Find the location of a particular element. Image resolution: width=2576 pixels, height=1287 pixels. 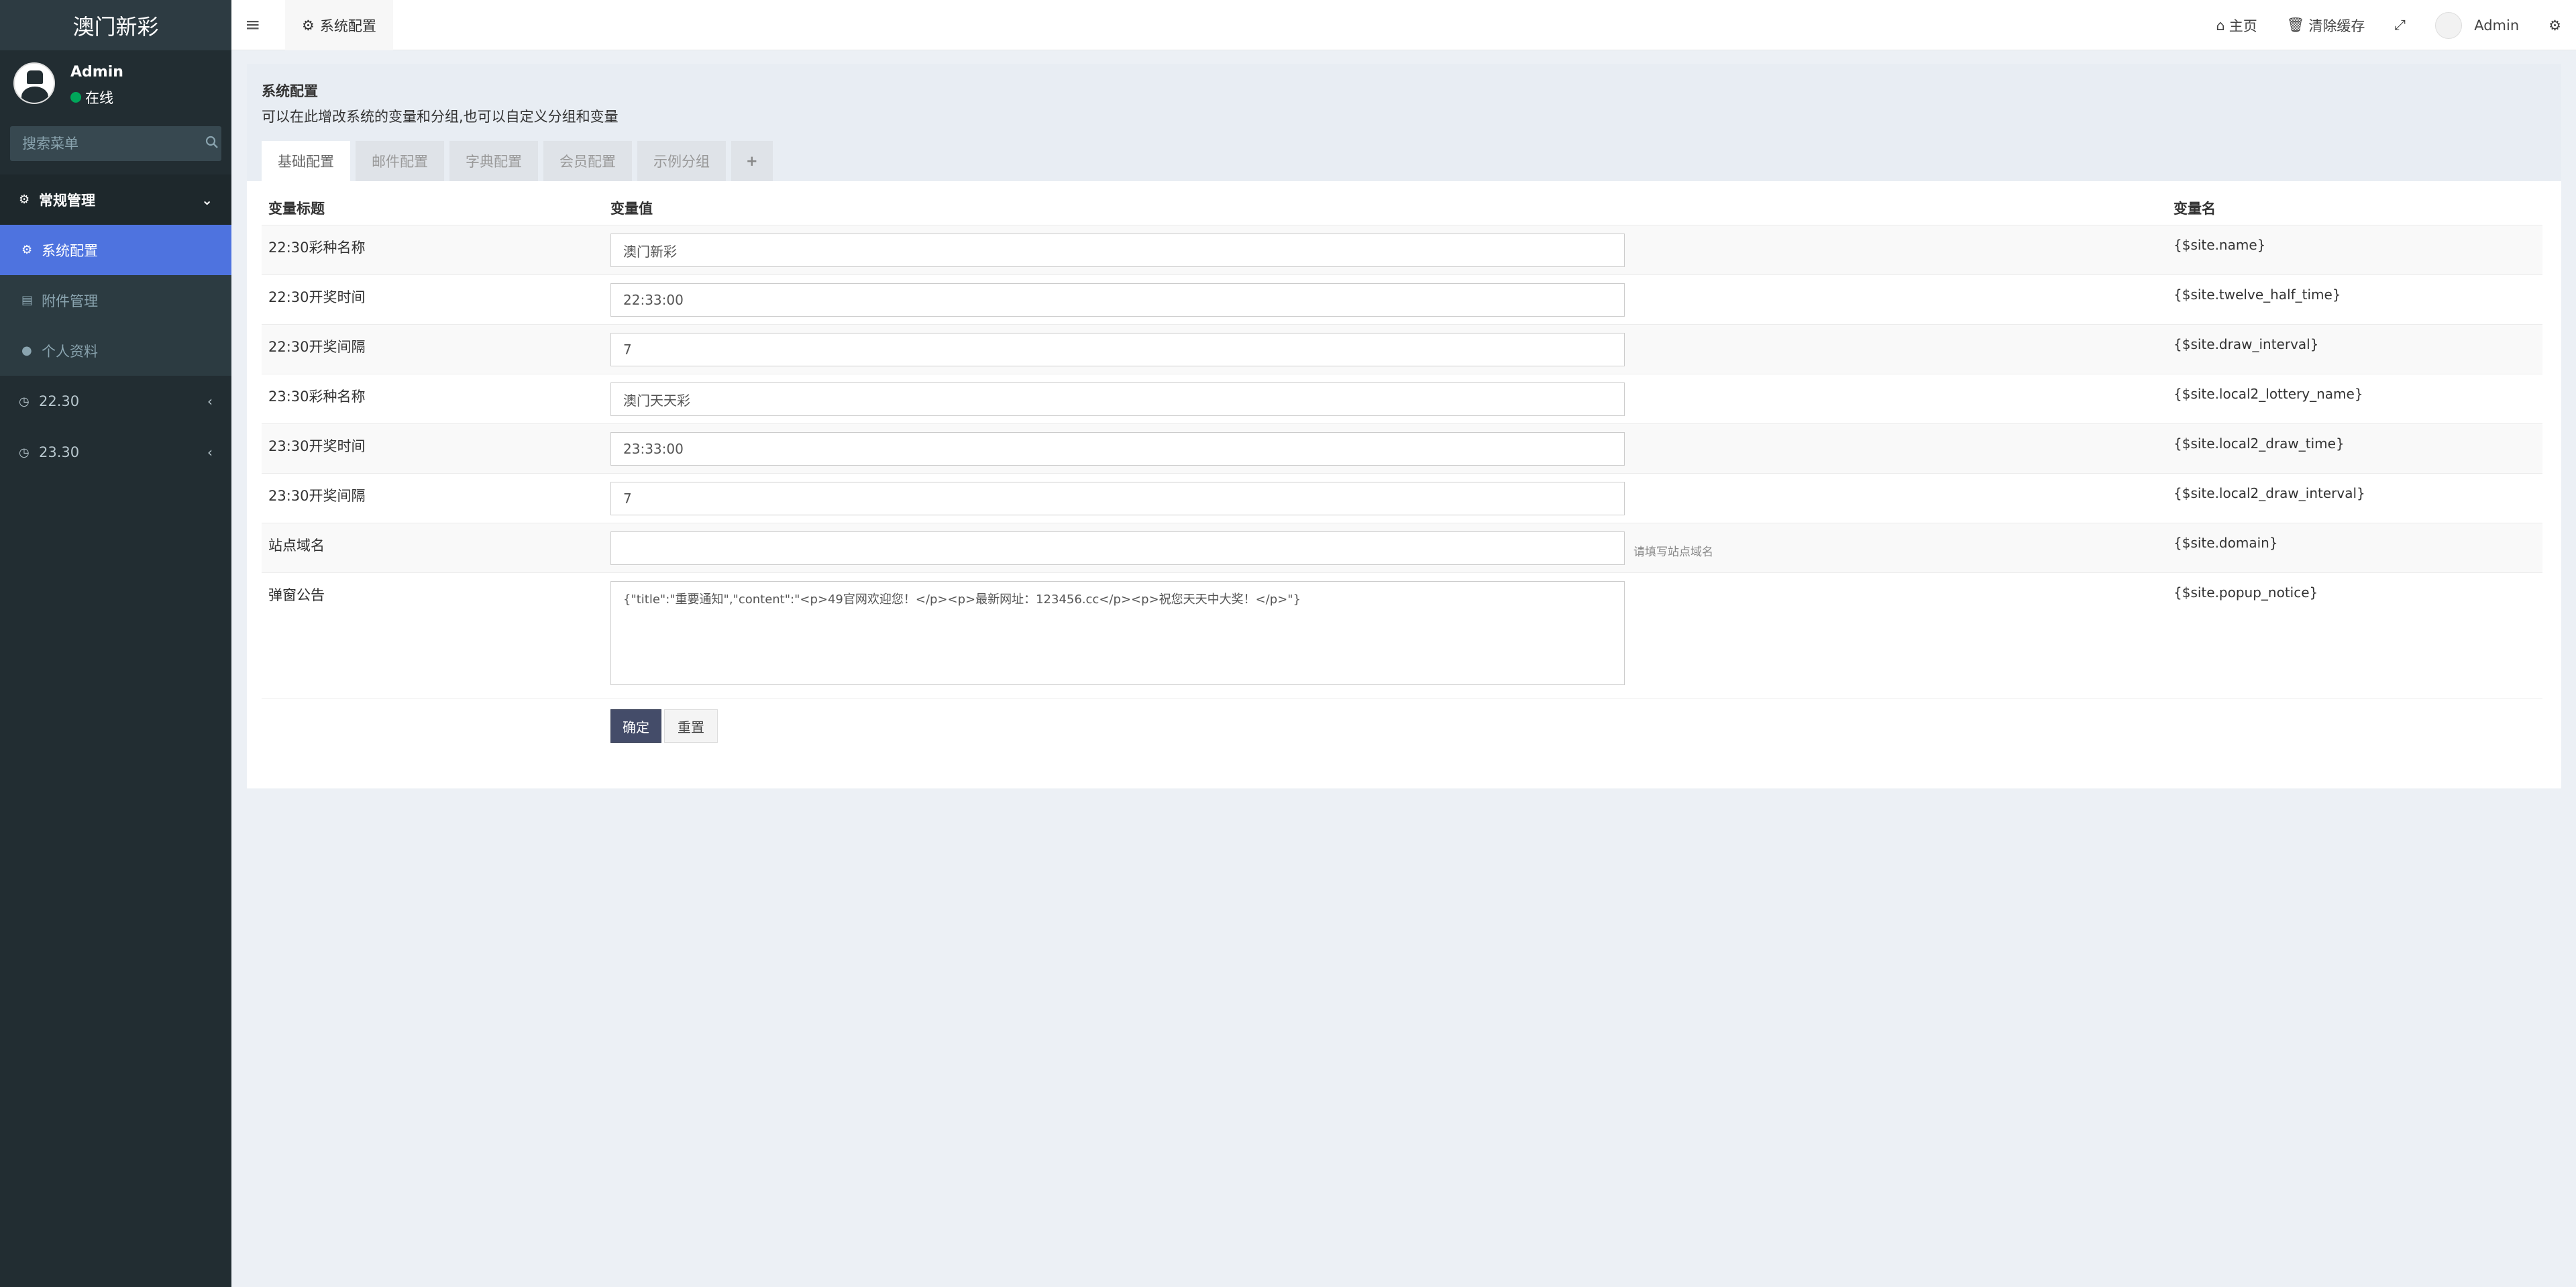

row-title: 22:30开奖间隔 is located at coordinates (317, 347).